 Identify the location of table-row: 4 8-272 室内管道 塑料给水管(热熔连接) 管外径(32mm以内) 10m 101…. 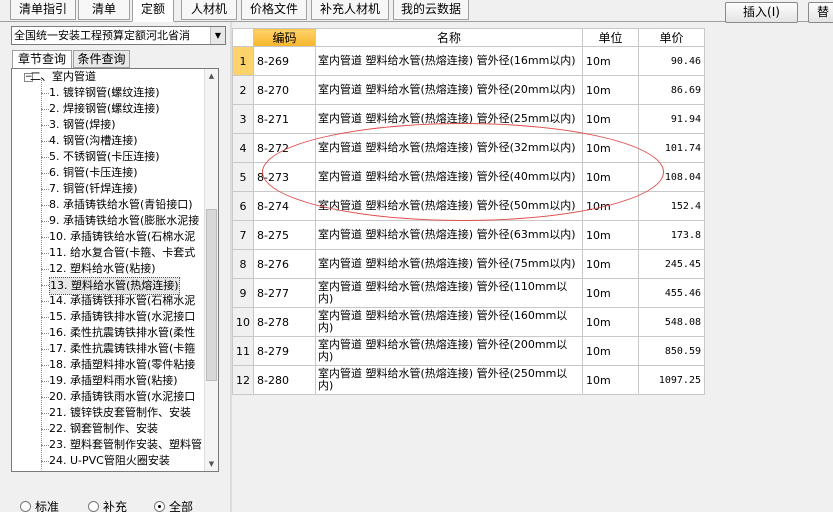
(468, 148).